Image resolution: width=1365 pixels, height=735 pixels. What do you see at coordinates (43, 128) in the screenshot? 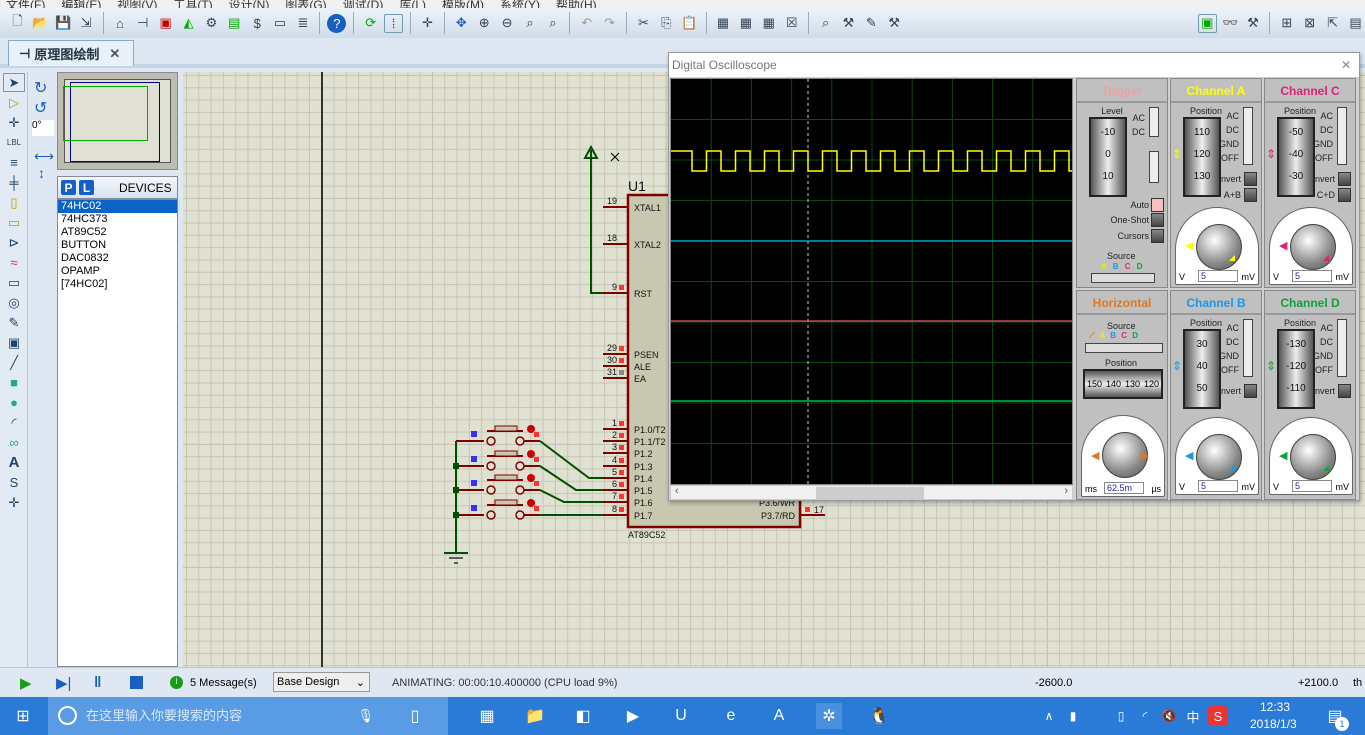
I see `rotation-angle-input: 0°` at bounding box center [43, 128].